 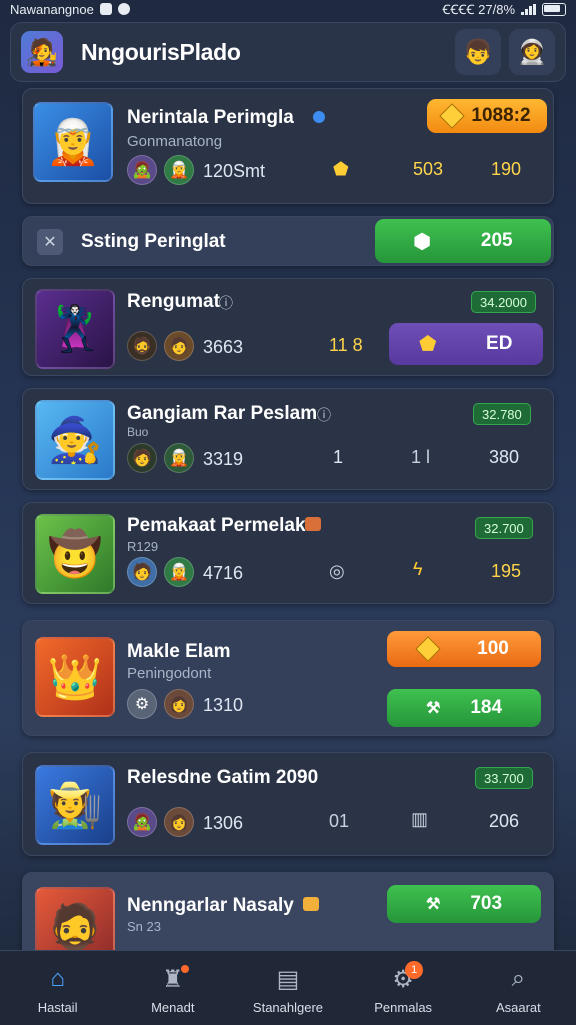 What do you see at coordinates (223, 777) in the screenshot?
I see `player-name: Relesdne Gatim 2090` at bounding box center [223, 777].